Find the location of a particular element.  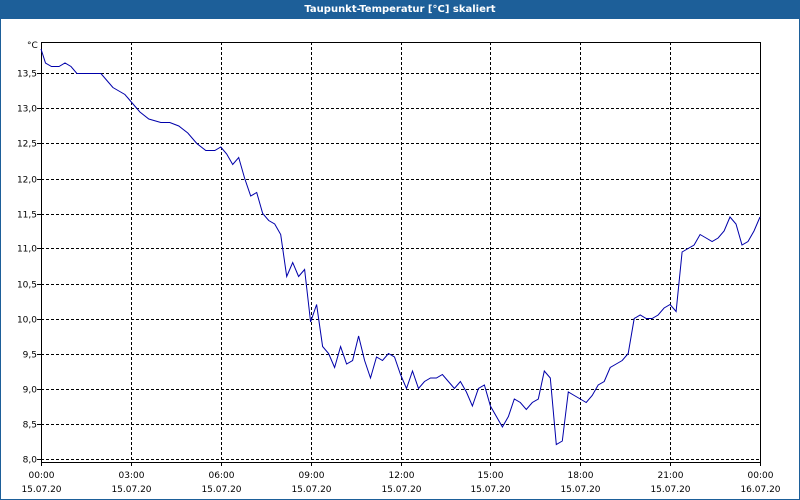

x-tick-time-label: 15:00 is located at coordinates (491, 476).